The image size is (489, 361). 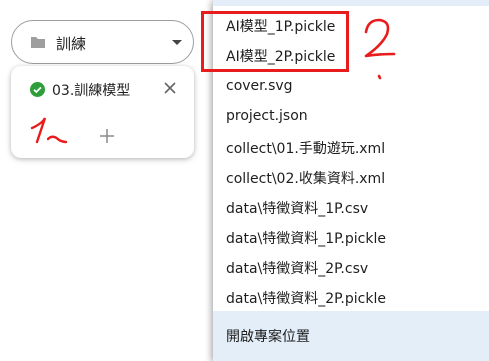 What do you see at coordinates (306, 238) in the screenshot?
I see `menu-item-data-1p-pickle: data\特徵資料_1P.pickle` at bounding box center [306, 238].